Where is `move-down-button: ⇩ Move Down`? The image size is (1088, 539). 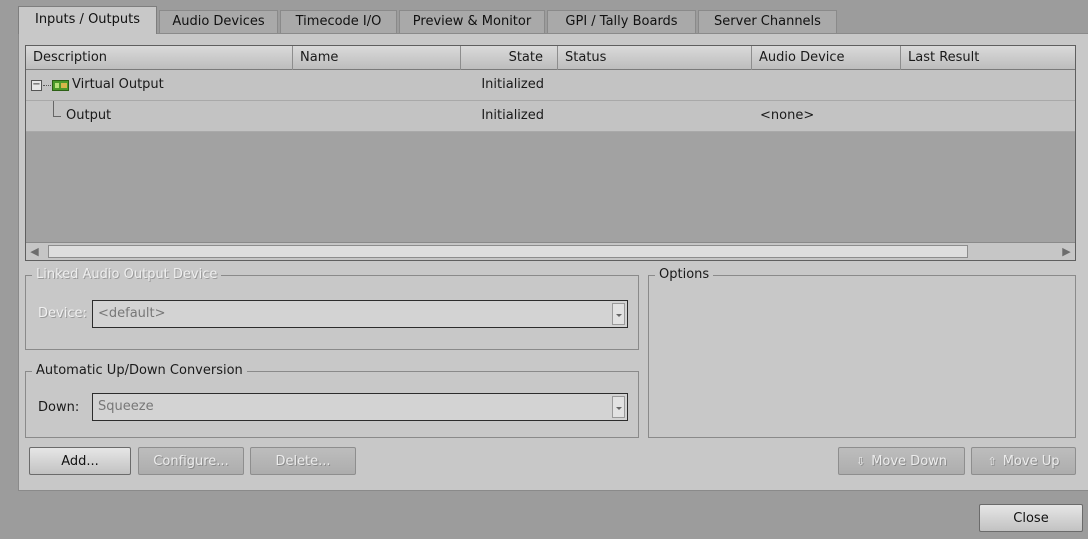
move-down-button: ⇩ Move Down is located at coordinates (901, 461).